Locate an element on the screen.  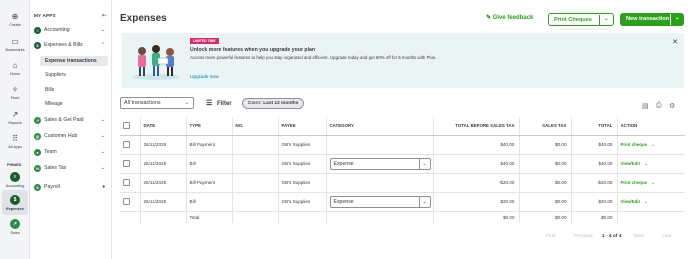
rail-all-apps: ⠿ All apps is located at coordinates (15, 141).